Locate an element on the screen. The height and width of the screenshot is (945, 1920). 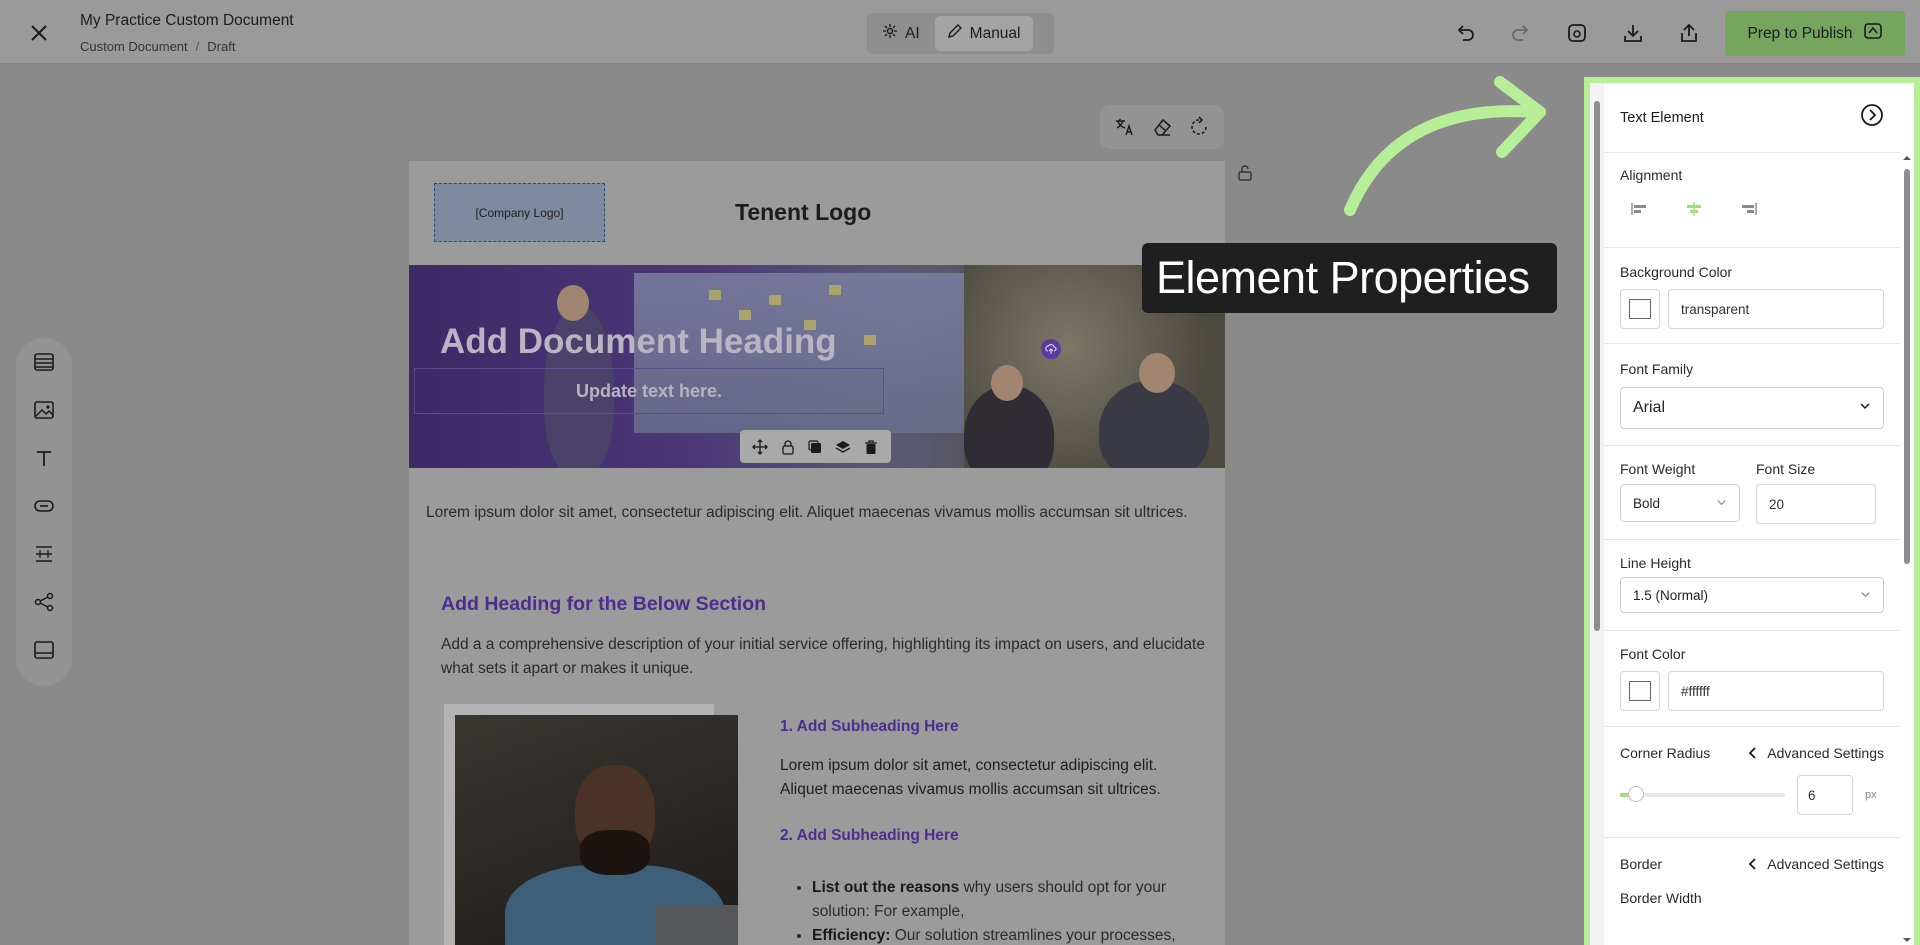
line-height-value: 1.5 (Normal) is located at coordinates (1671, 595).